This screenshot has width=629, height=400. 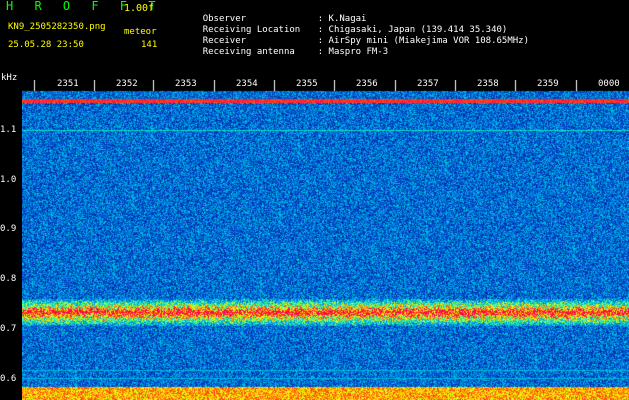 I want to click on mode-label: meteor, so click(x=140, y=32).